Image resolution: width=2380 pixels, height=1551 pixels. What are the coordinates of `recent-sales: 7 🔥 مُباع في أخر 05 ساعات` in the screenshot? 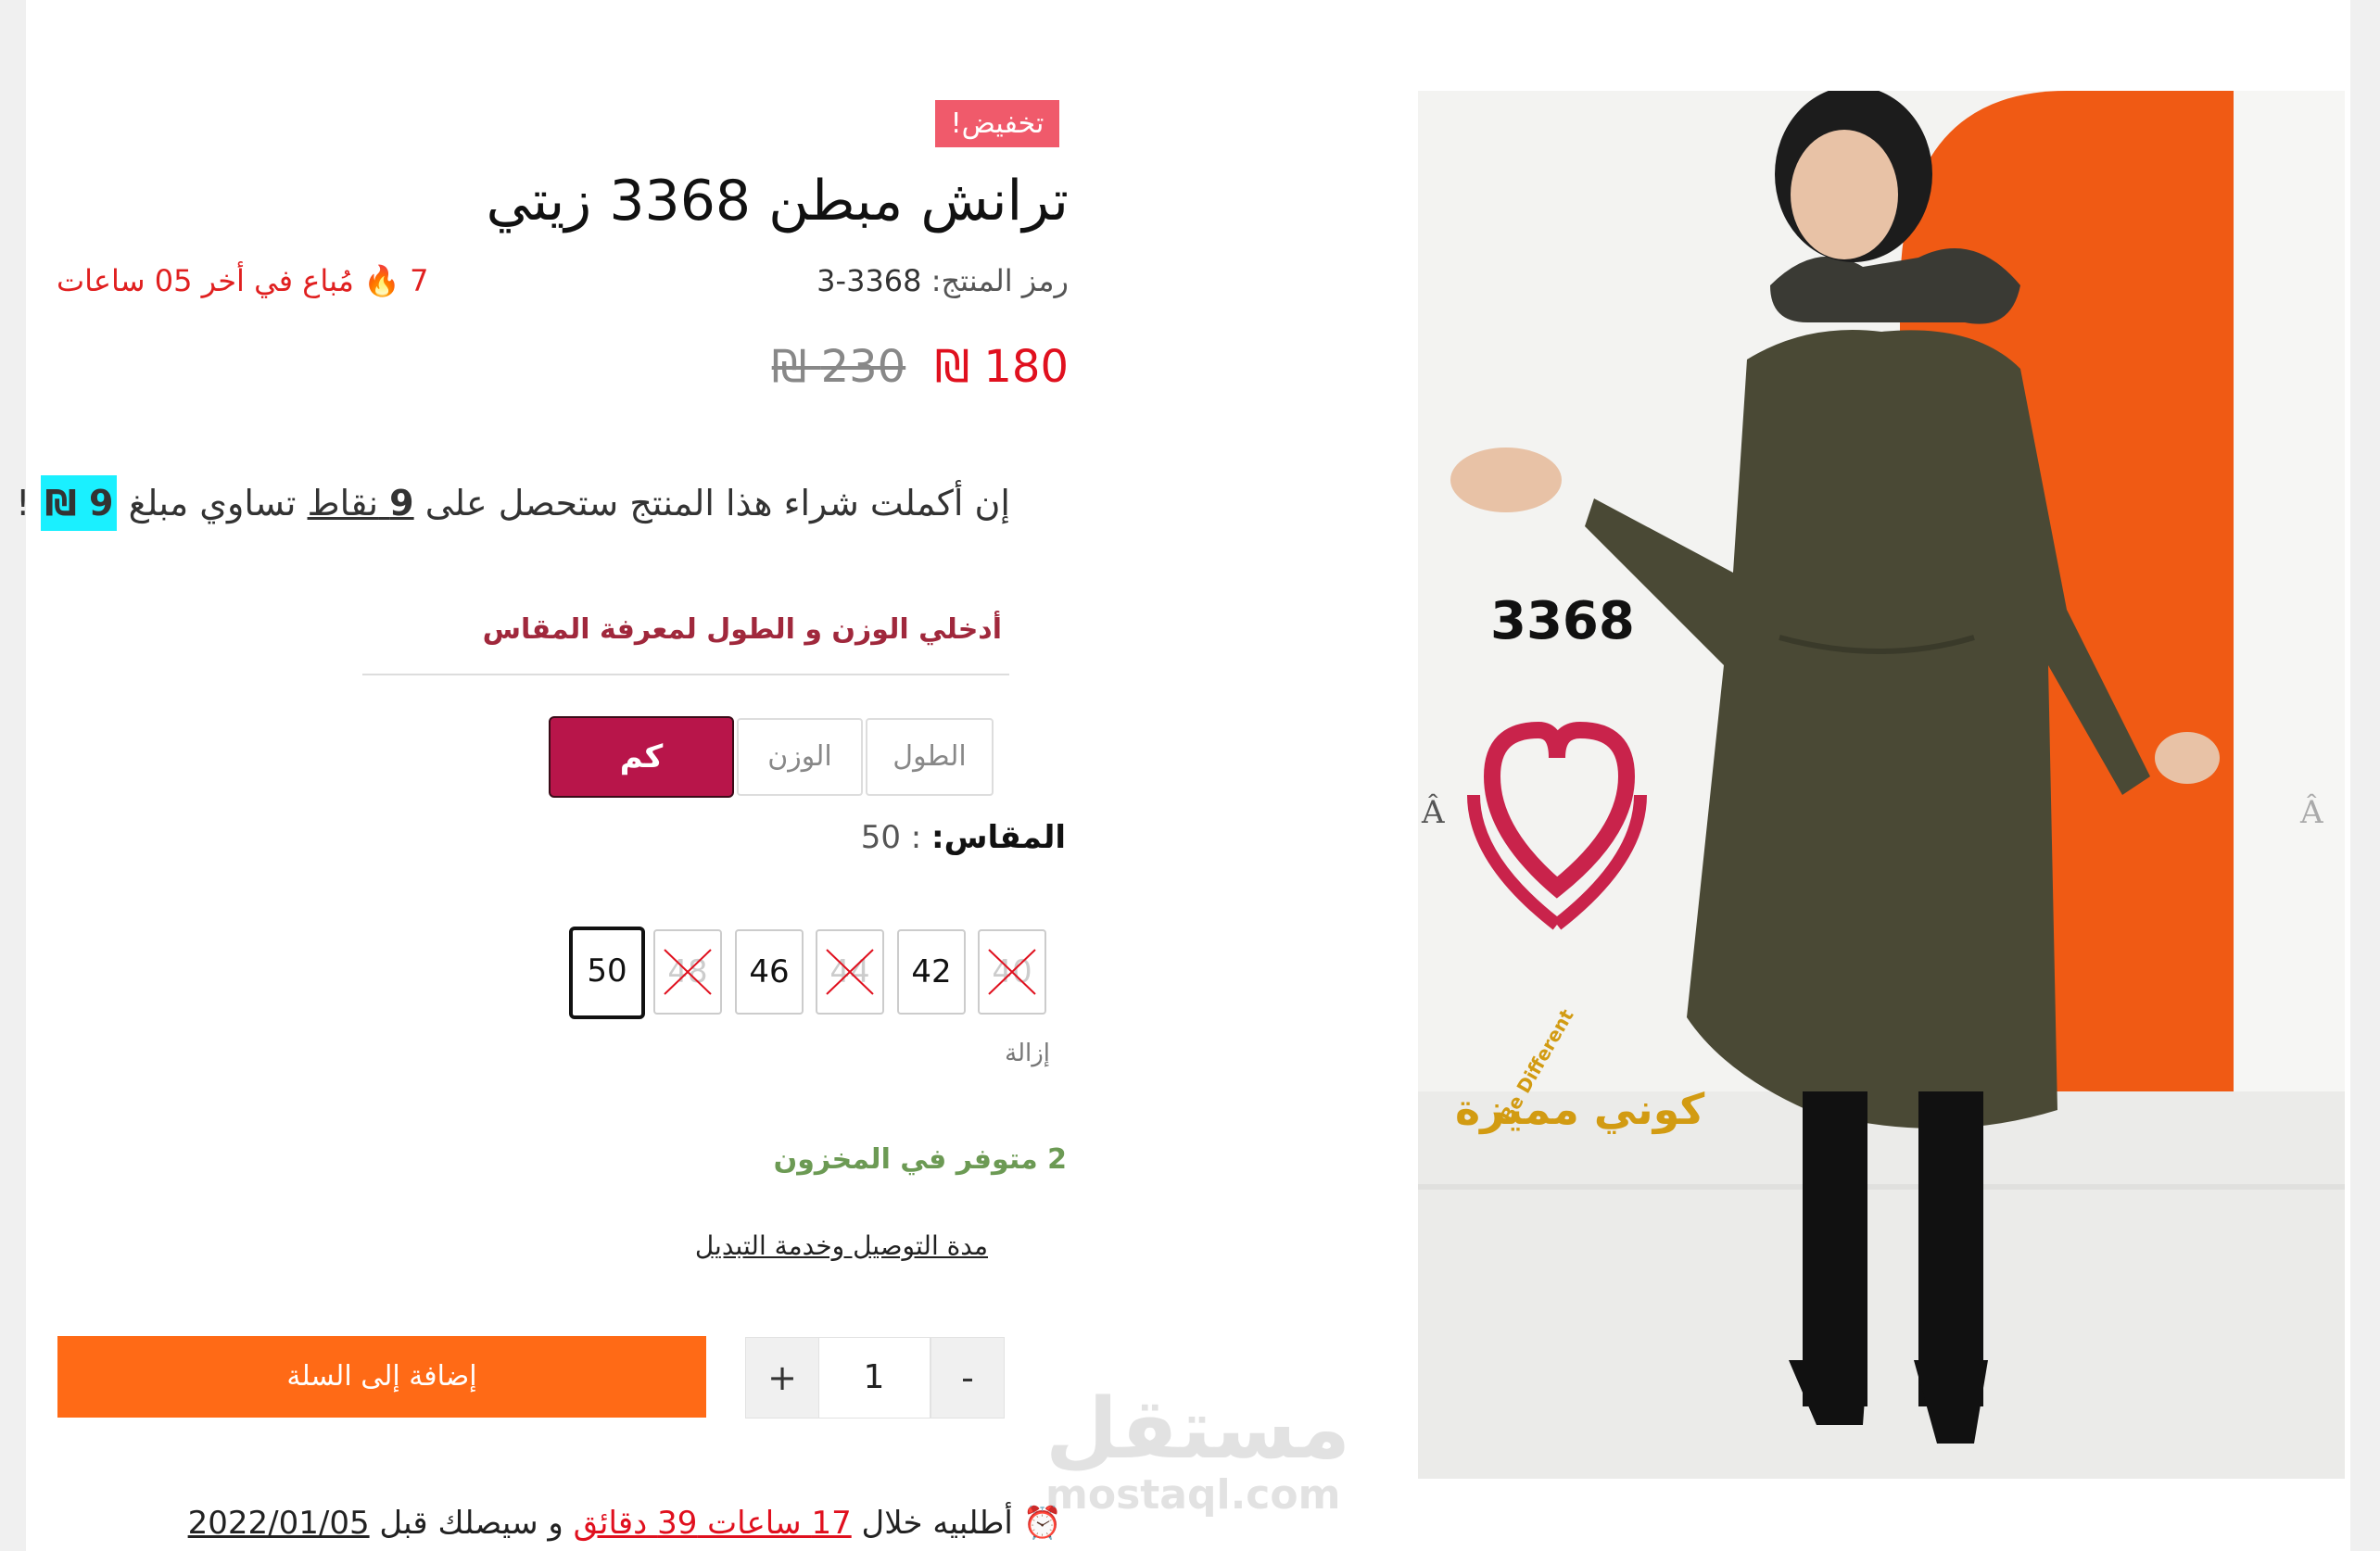 It's located at (243, 280).